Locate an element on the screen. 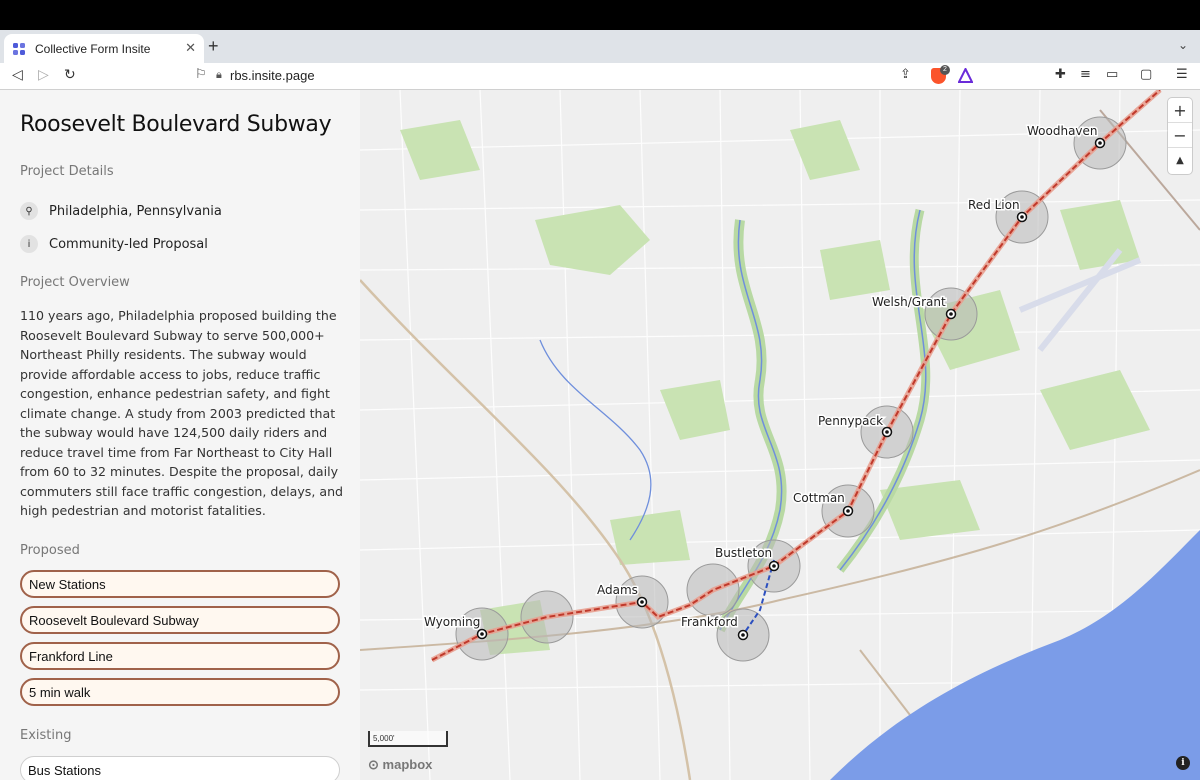 This screenshot has width=1200, height=780. extensions-icon: ✚ is located at coordinates (1060, 74).